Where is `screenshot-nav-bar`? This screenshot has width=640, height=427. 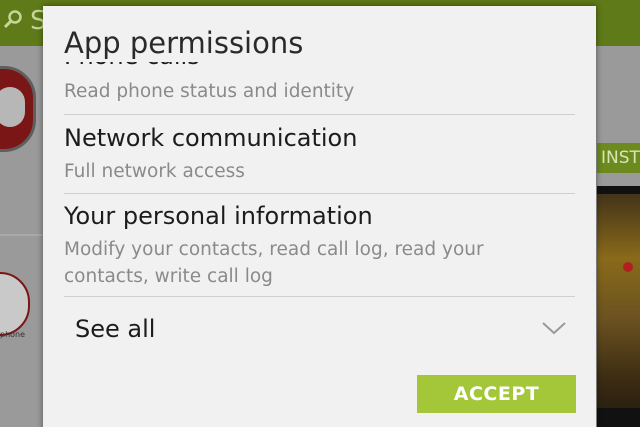 screenshot-nav-bar is located at coordinates (618, 417).